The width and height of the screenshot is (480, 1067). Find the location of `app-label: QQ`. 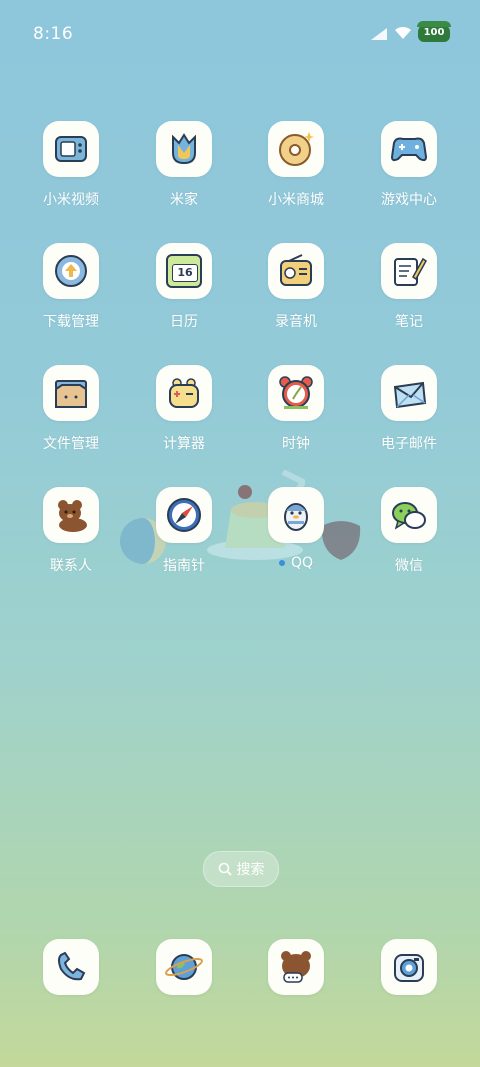

app-label: QQ is located at coordinates (296, 563).